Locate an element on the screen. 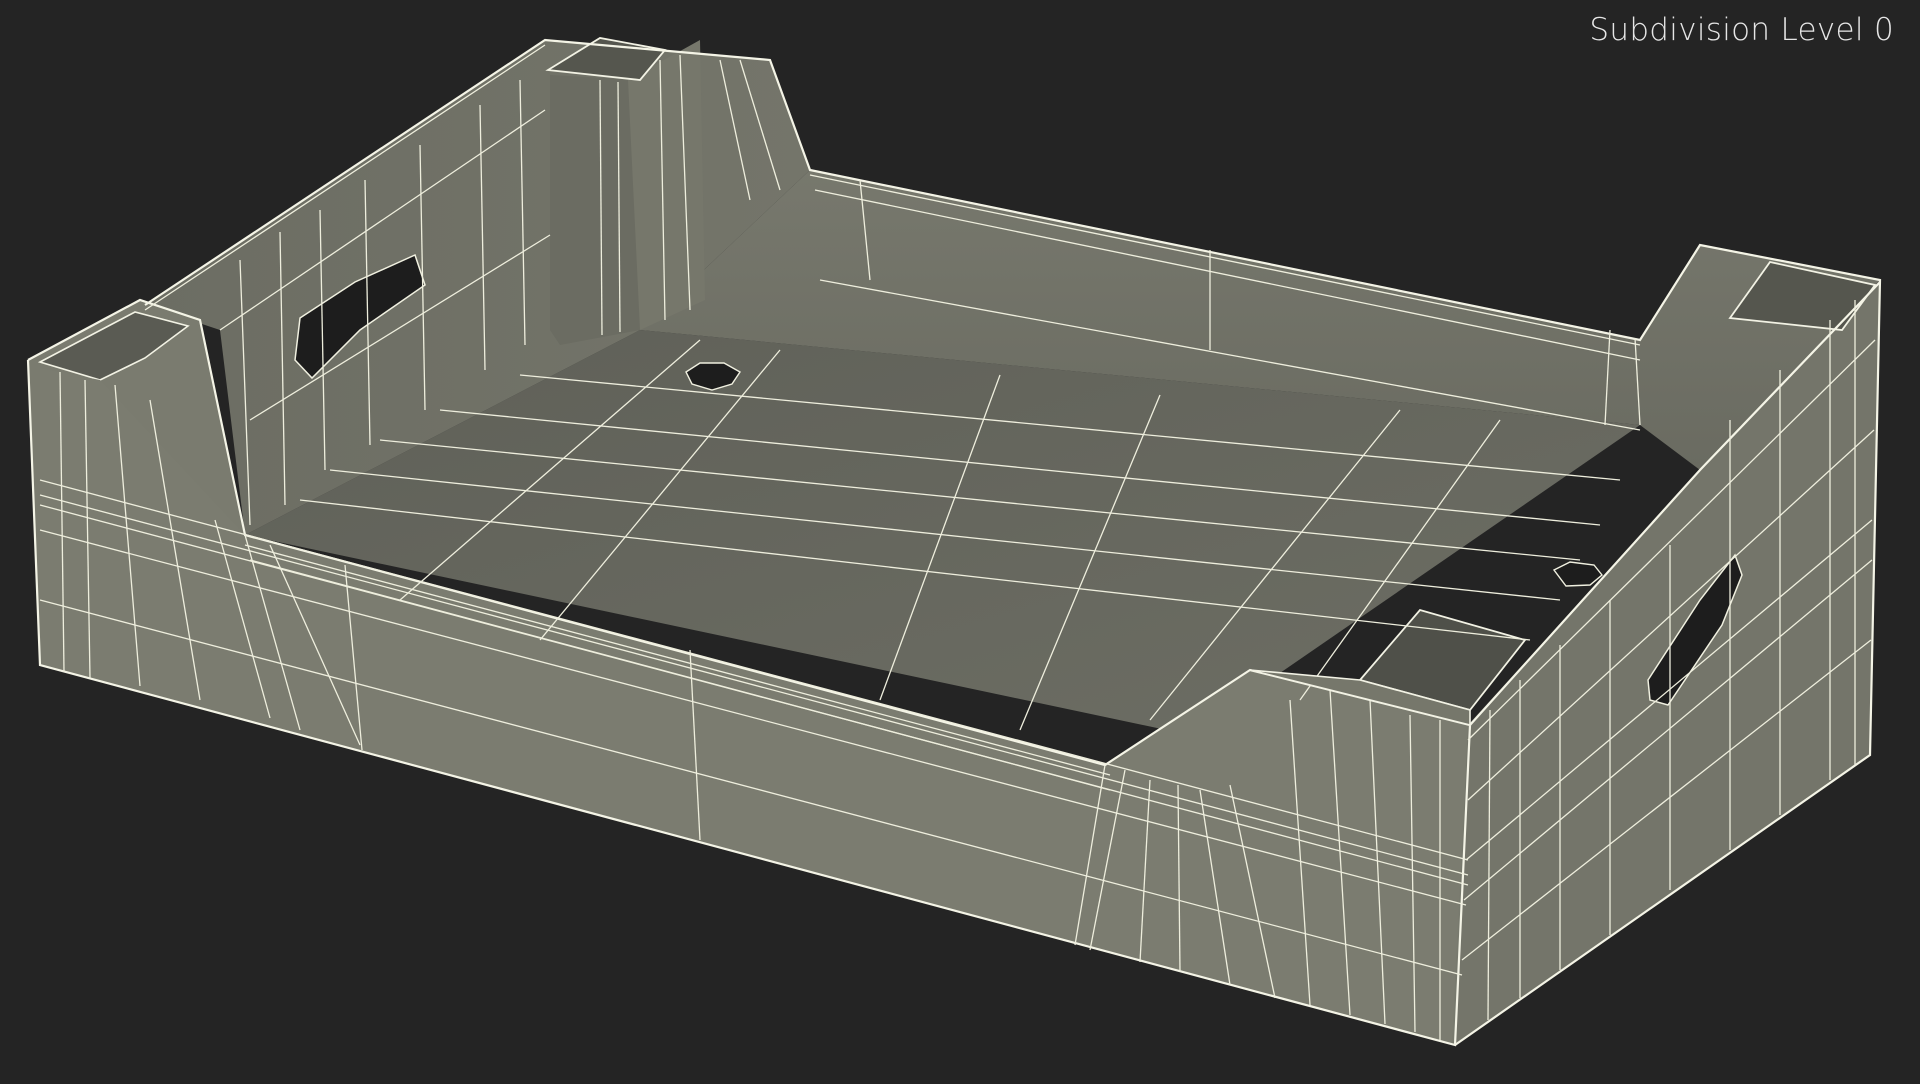 This screenshot has height=1084, width=1920. subdivision-level-label: Subdivision Level 0 is located at coordinates (1741, 30).